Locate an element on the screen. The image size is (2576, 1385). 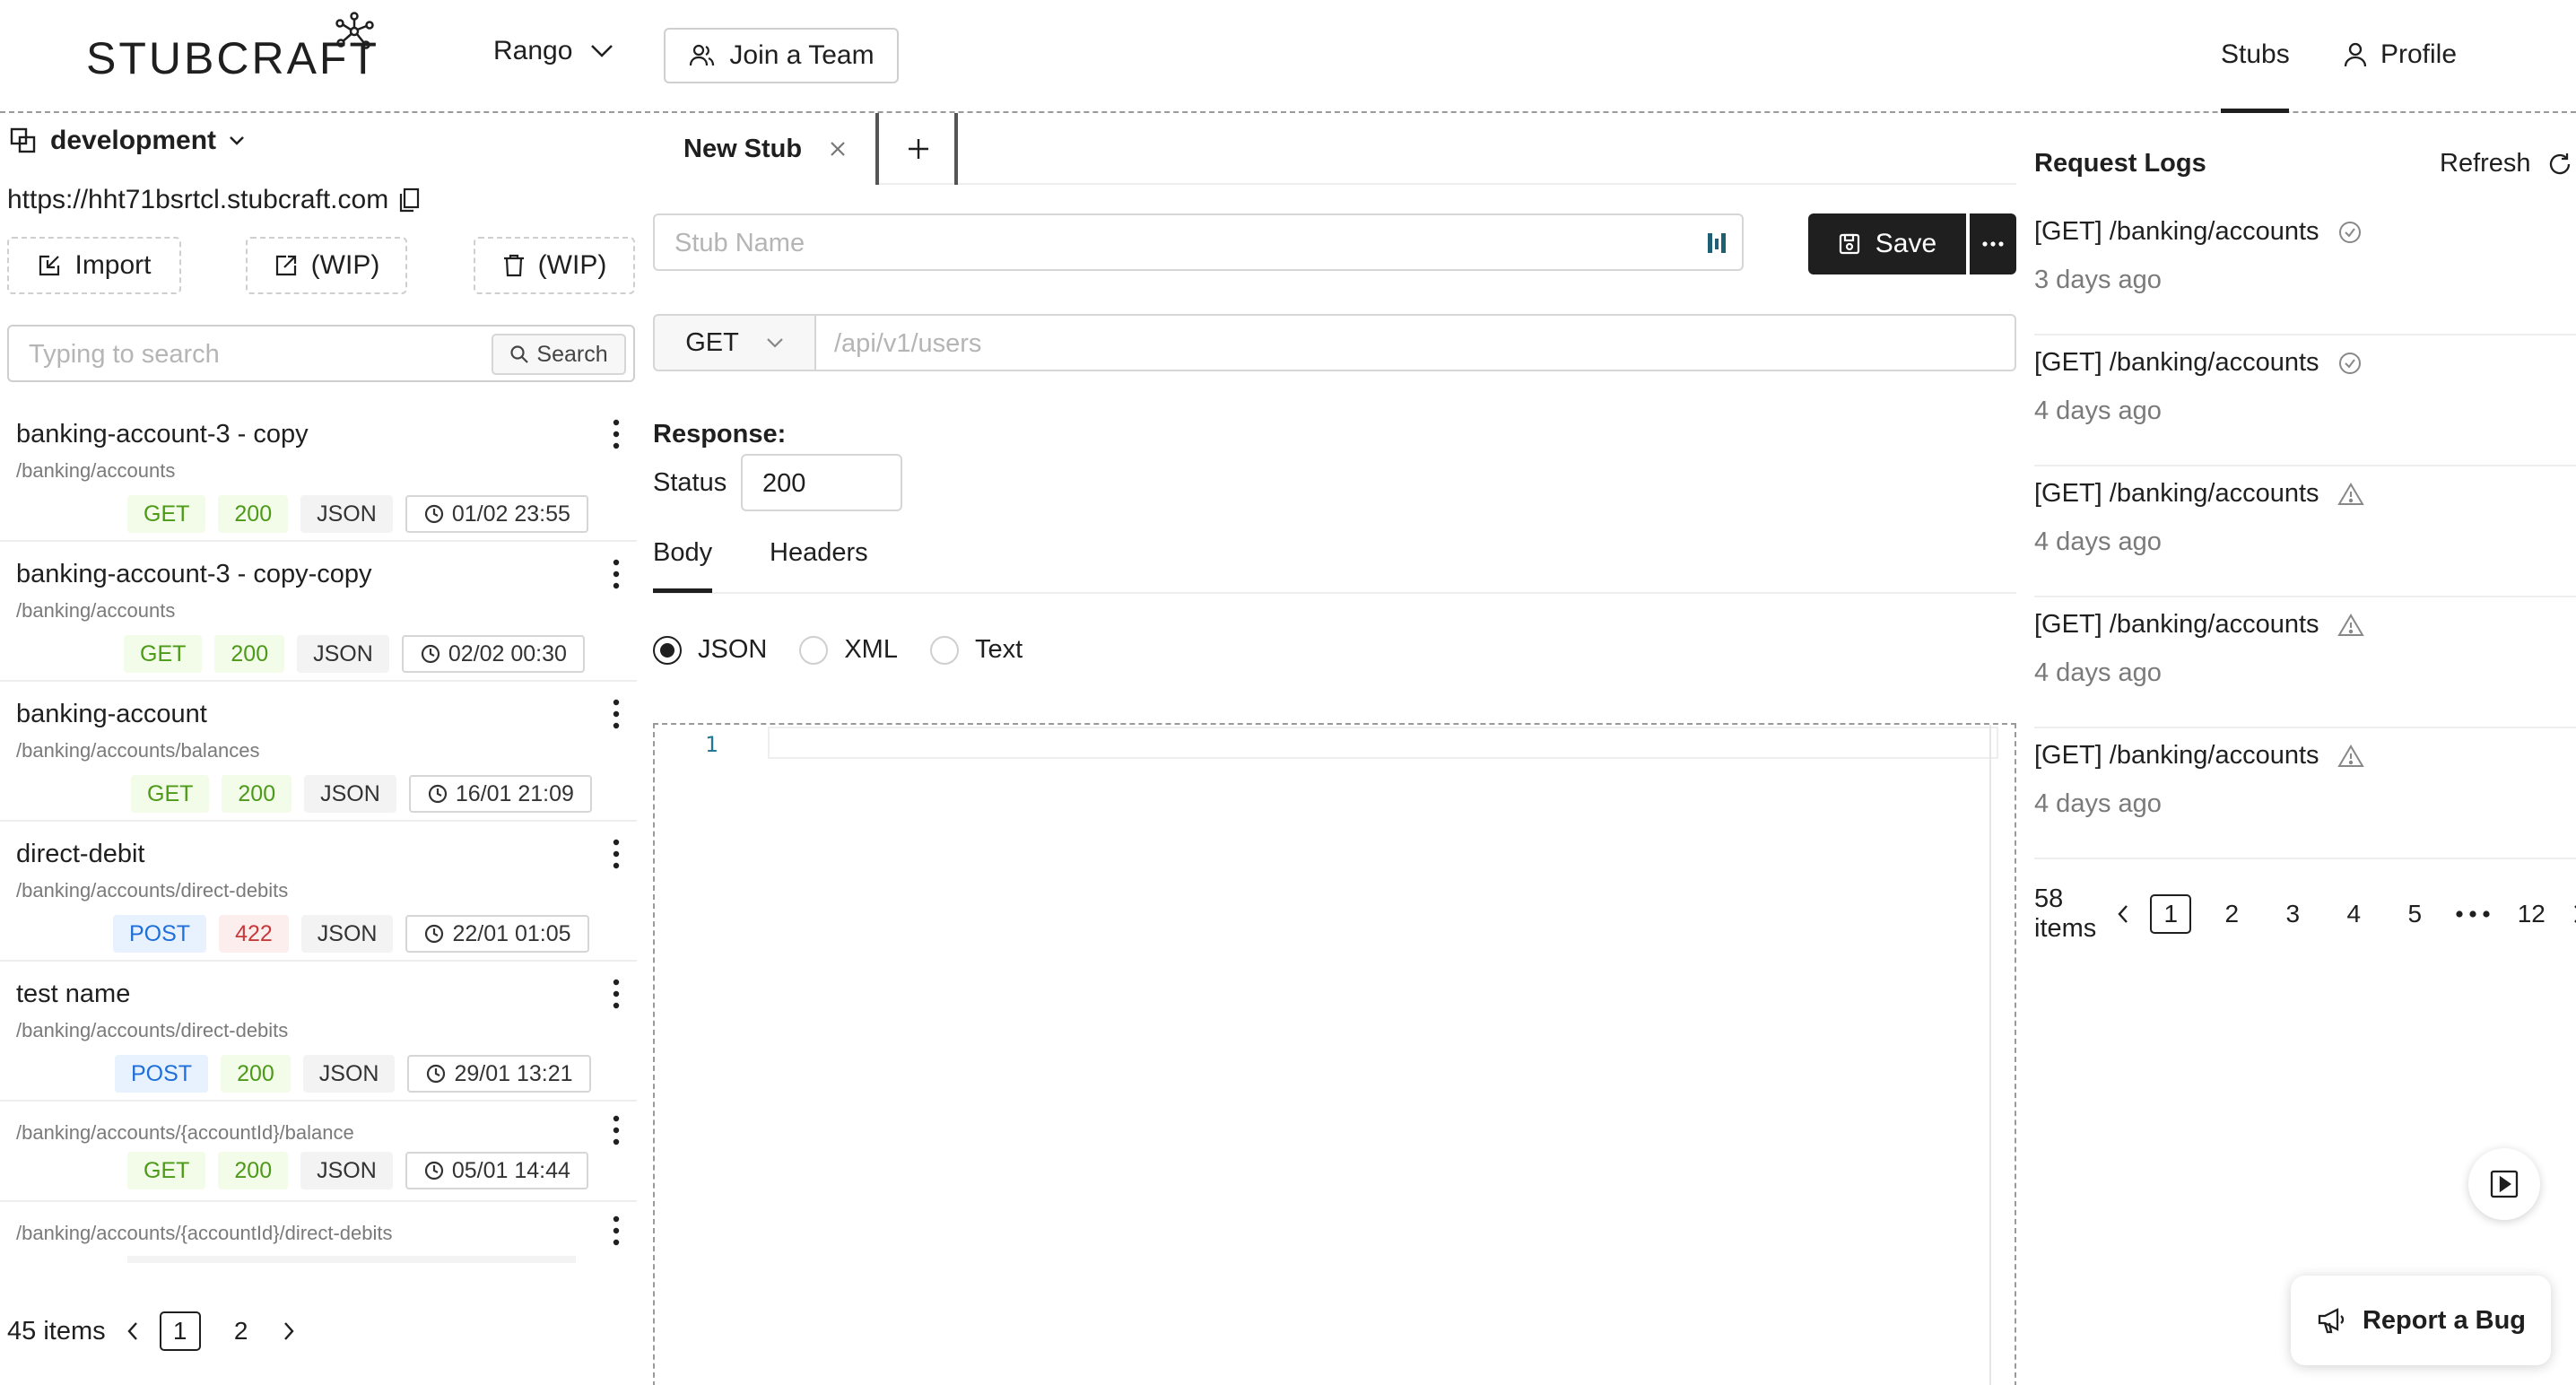
status-input is located at coordinates (820, 483).